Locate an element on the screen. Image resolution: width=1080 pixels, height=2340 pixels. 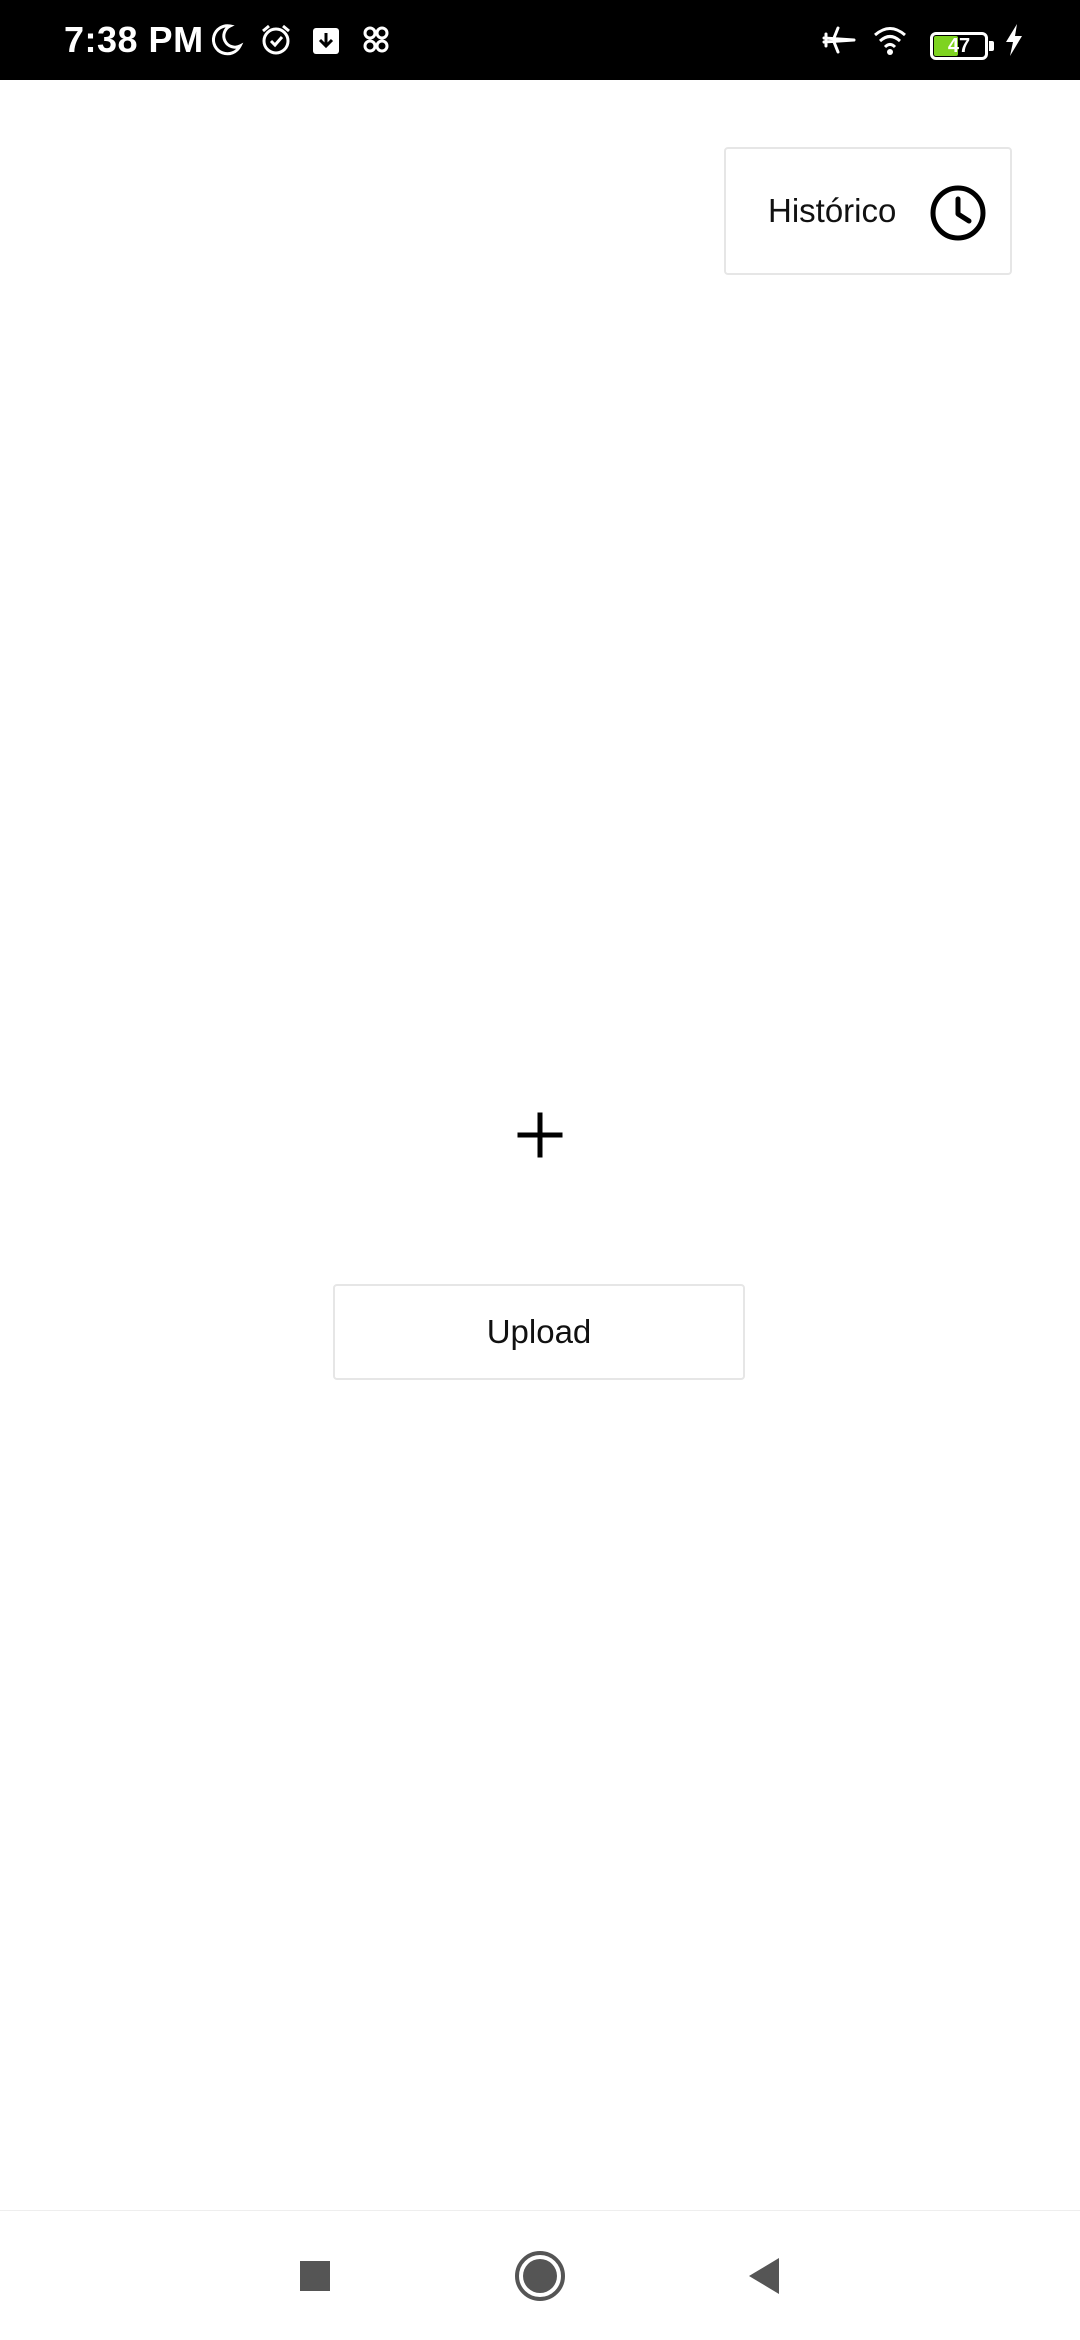
recents-square-icon is located at coordinates (315, 2276).